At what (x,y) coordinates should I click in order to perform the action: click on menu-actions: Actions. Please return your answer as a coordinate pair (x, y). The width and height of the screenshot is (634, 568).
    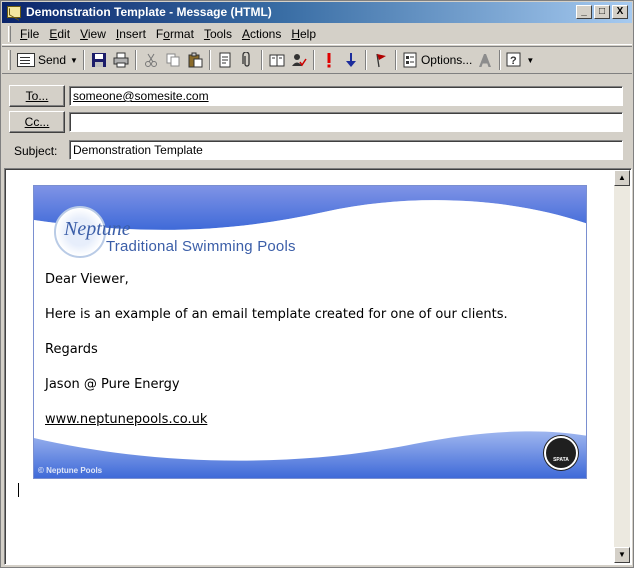
    Looking at the image, I should click on (261, 34).